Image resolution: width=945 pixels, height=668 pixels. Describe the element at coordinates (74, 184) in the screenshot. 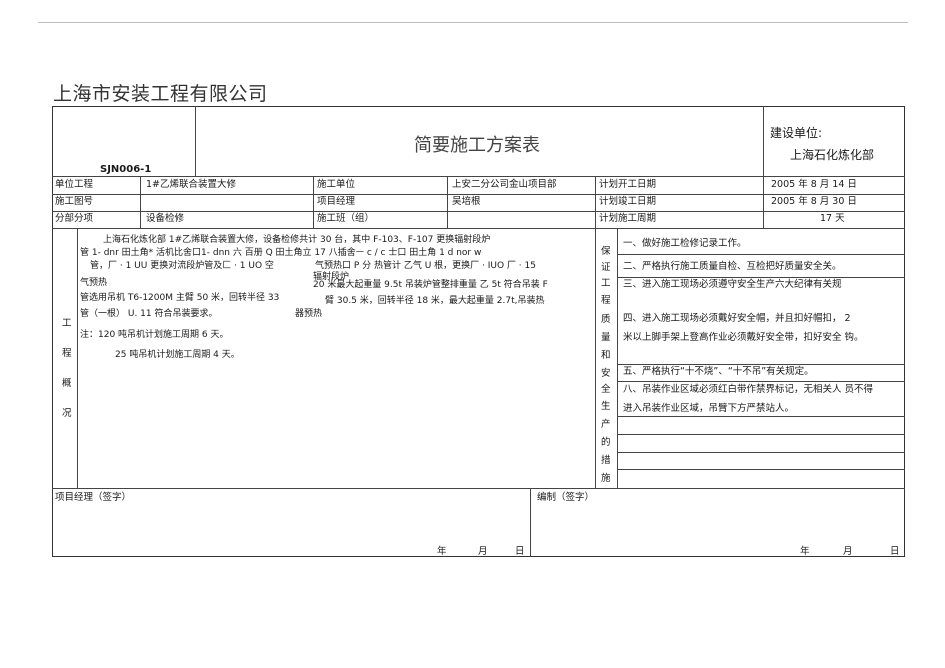

I see `info-label: 单位工程` at that location.